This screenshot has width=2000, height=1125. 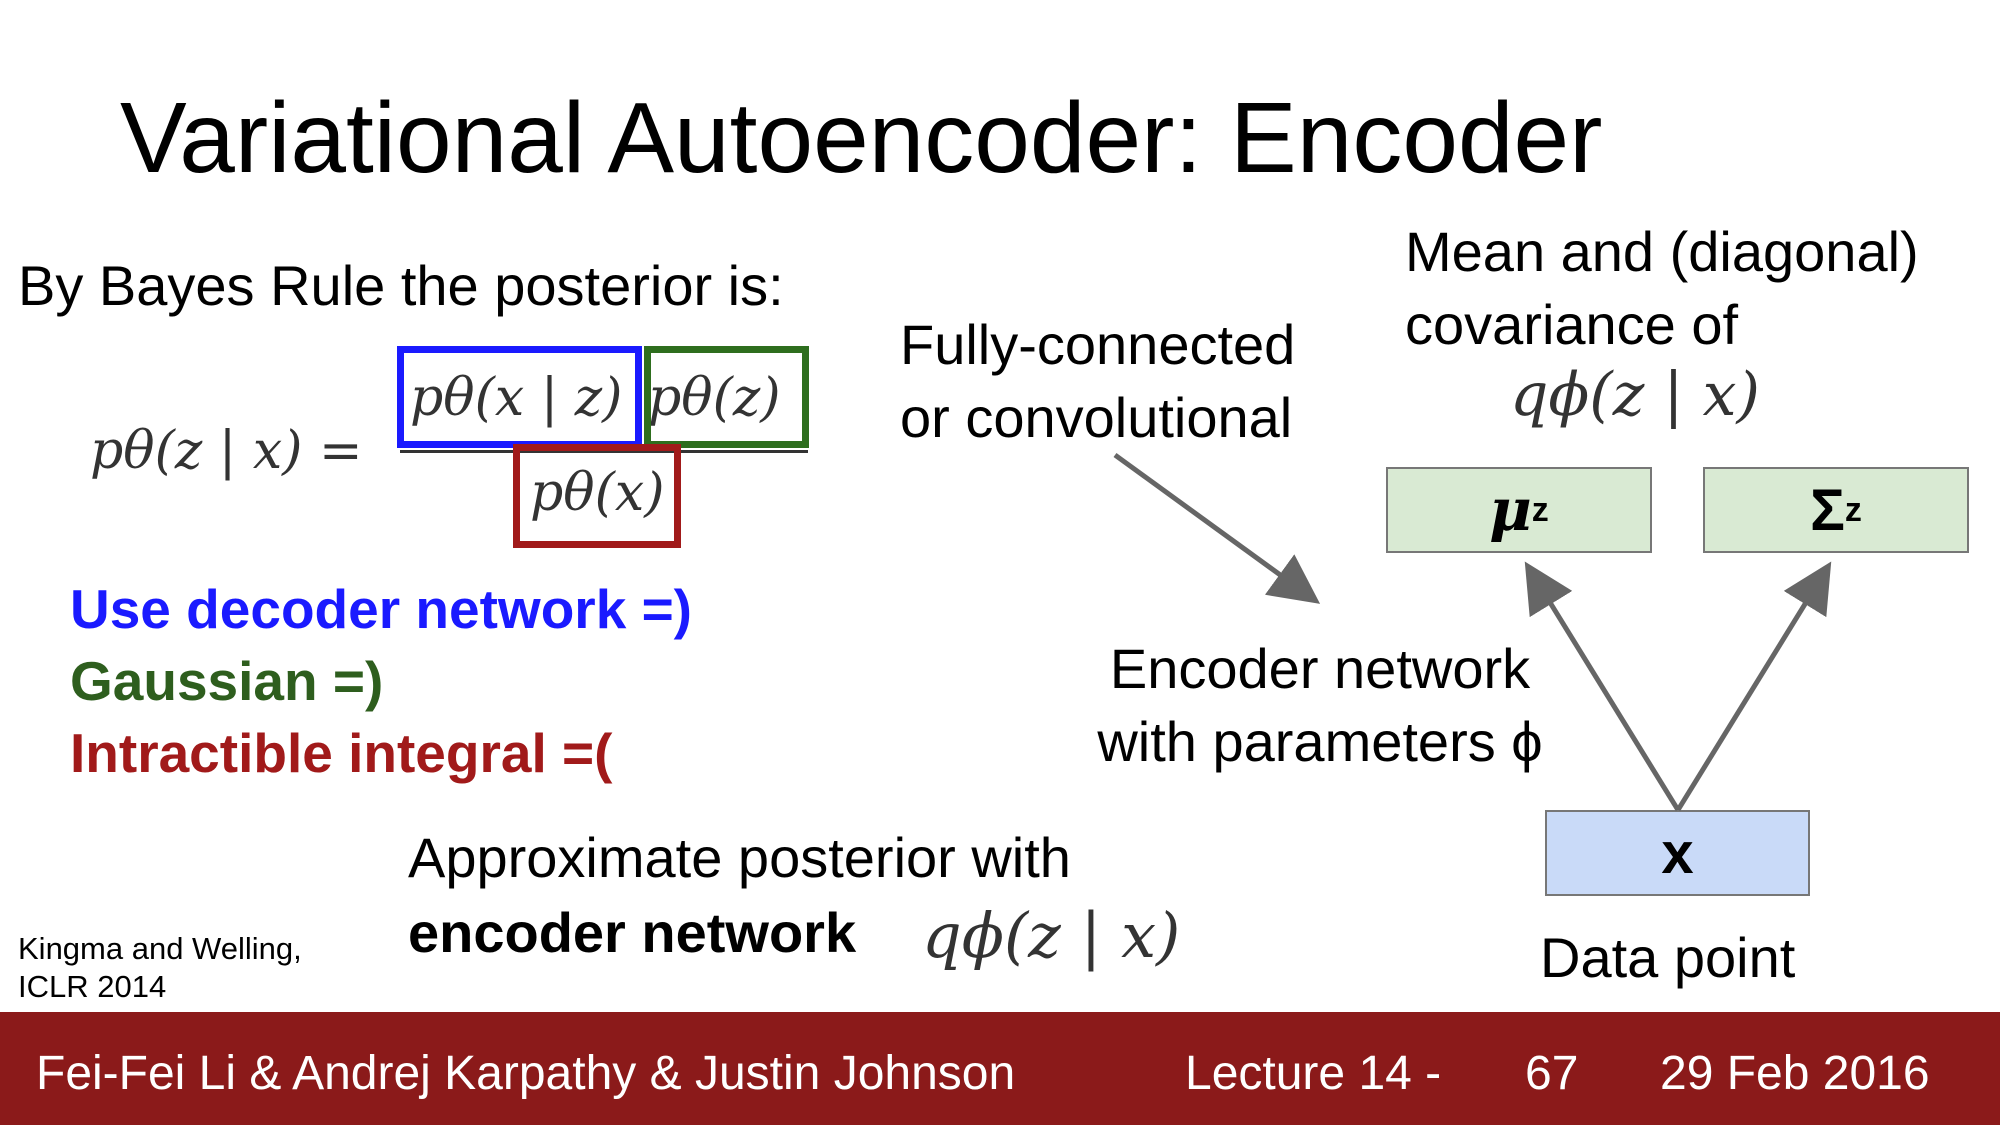 What do you see at coordinates (1217, 528) in the screenshot?
I see `fc-arrow` at bounding box center [1217, 528].